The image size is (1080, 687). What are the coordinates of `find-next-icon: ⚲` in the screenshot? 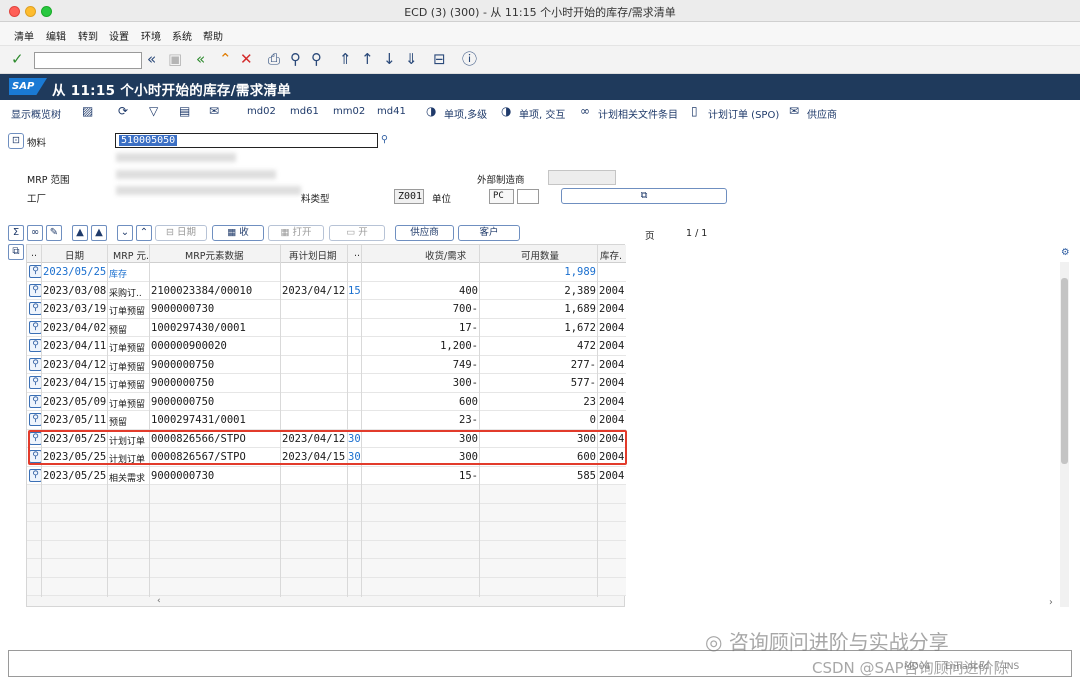 It's located at (316, 59).